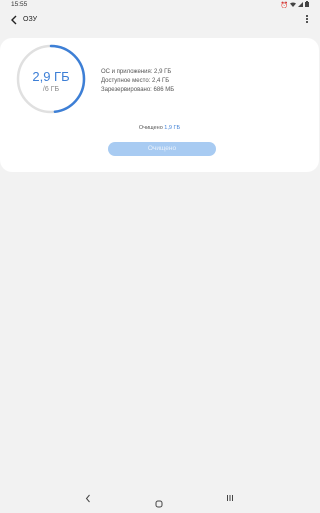 The height and width of the screenshot is (513, 320). I want to click on navigation-bar, so click(159, 500).